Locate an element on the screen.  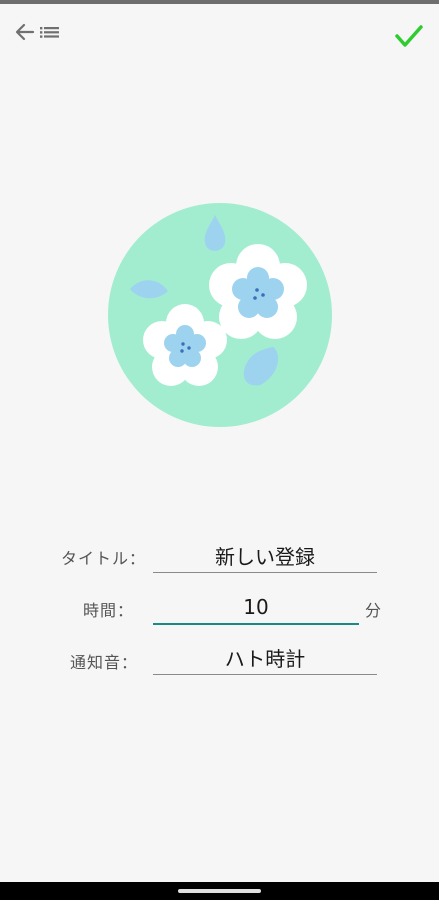
time-input is located at coordinates (256, 607).